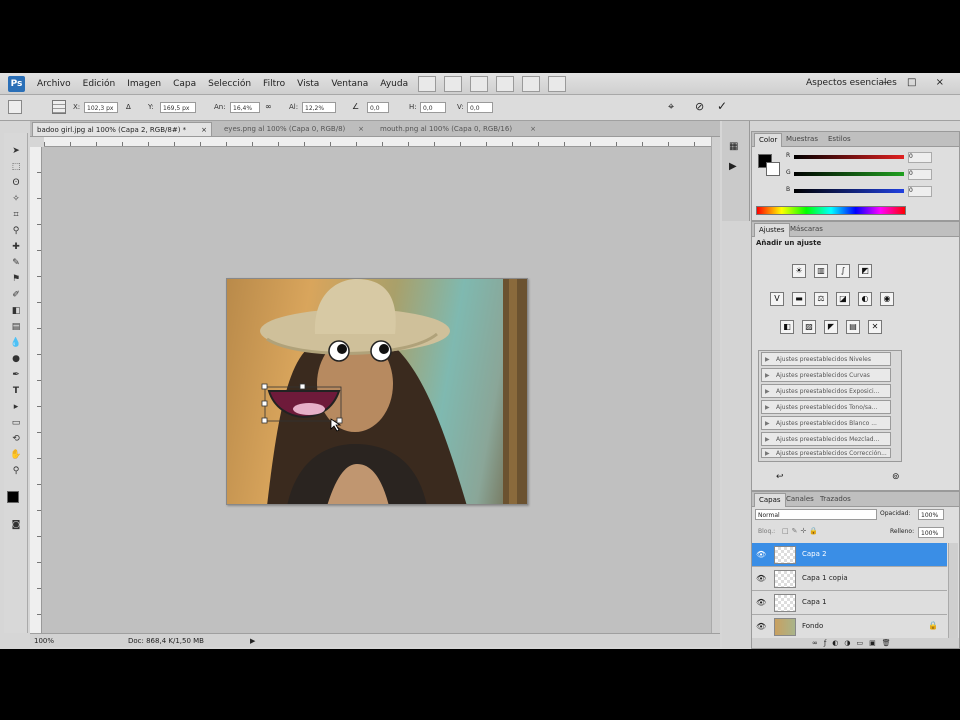 The width and height of the screenshot is (960, 720). Describe the element at coordinates (770, 500) in the screenshot. I see `tab-capas: Capas` at that location.